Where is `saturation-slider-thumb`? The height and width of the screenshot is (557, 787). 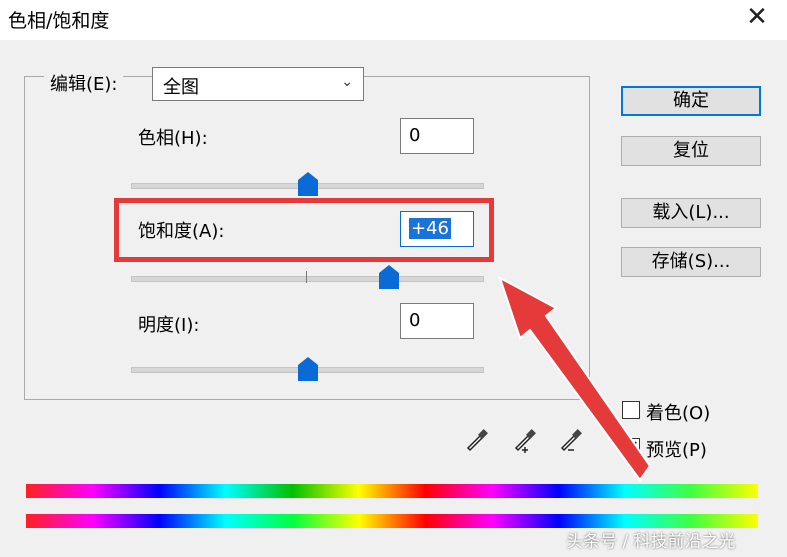
saturation-slider-thumb is located at coordinates (388, 277).